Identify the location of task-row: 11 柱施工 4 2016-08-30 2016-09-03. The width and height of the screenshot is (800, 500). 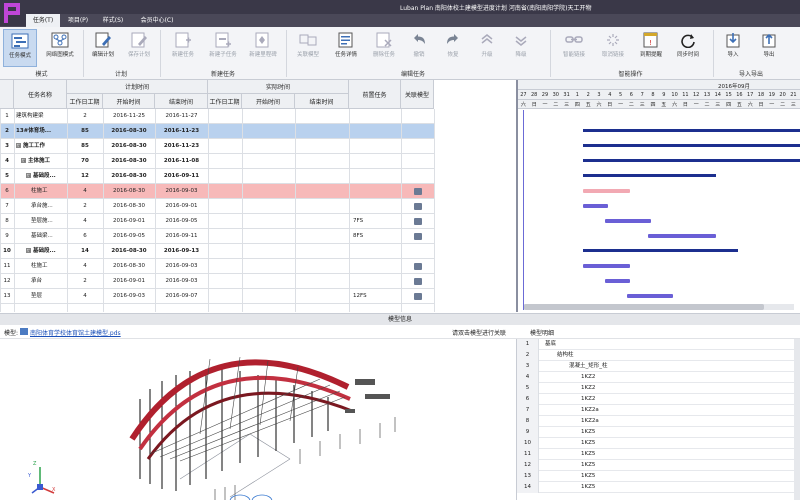
(217, 266).